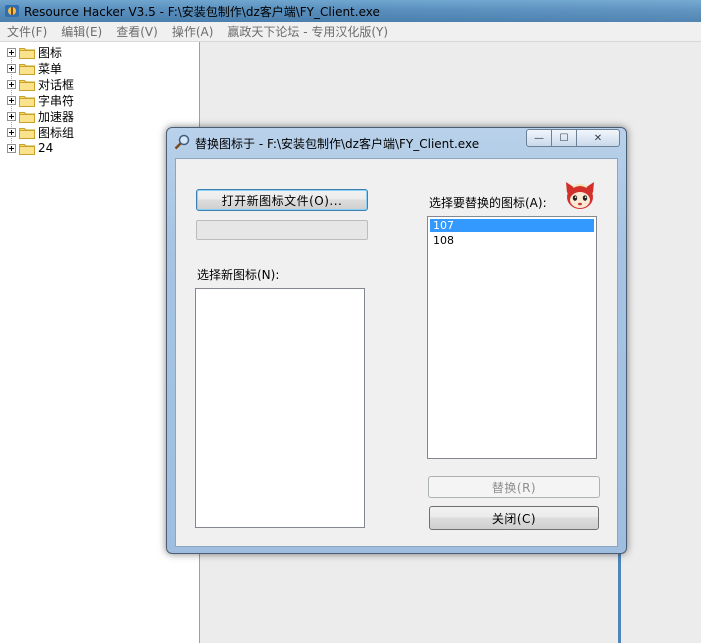  I want to click on maximize-button: ☐, so click(564, 138).